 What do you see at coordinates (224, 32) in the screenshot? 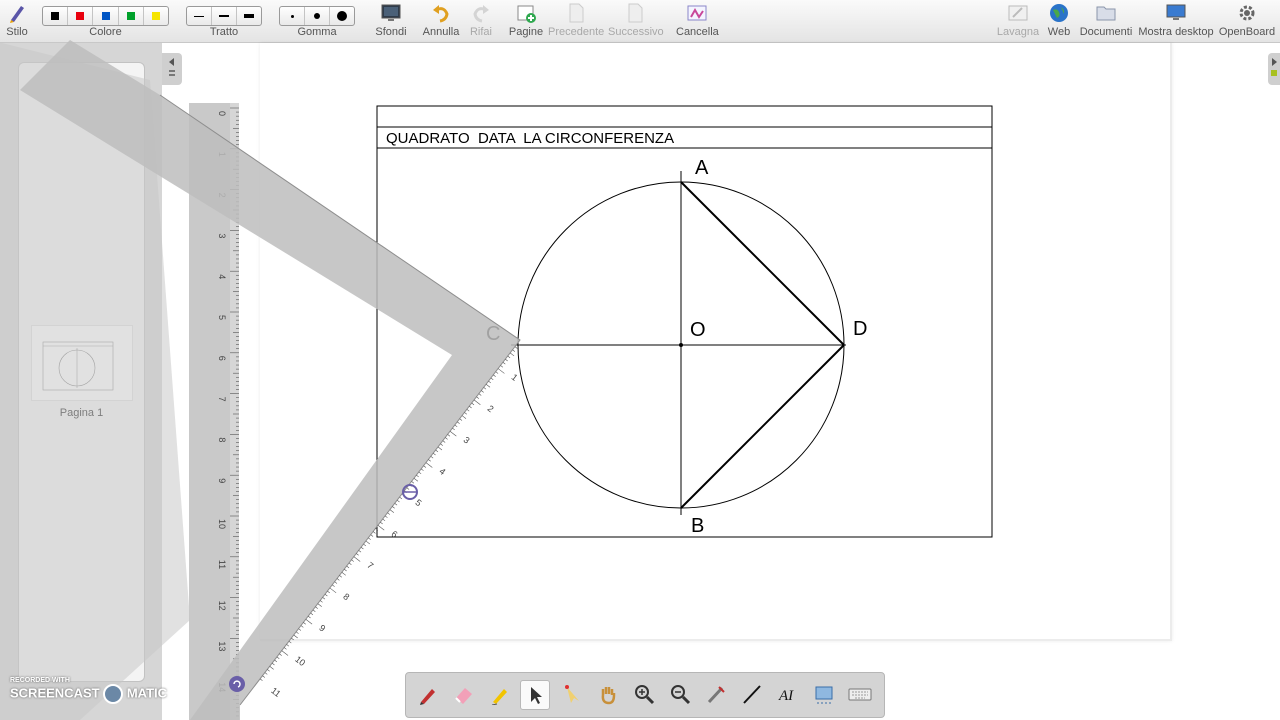
I see `stroke-label: Tratto` at bounding box center [224, 32].